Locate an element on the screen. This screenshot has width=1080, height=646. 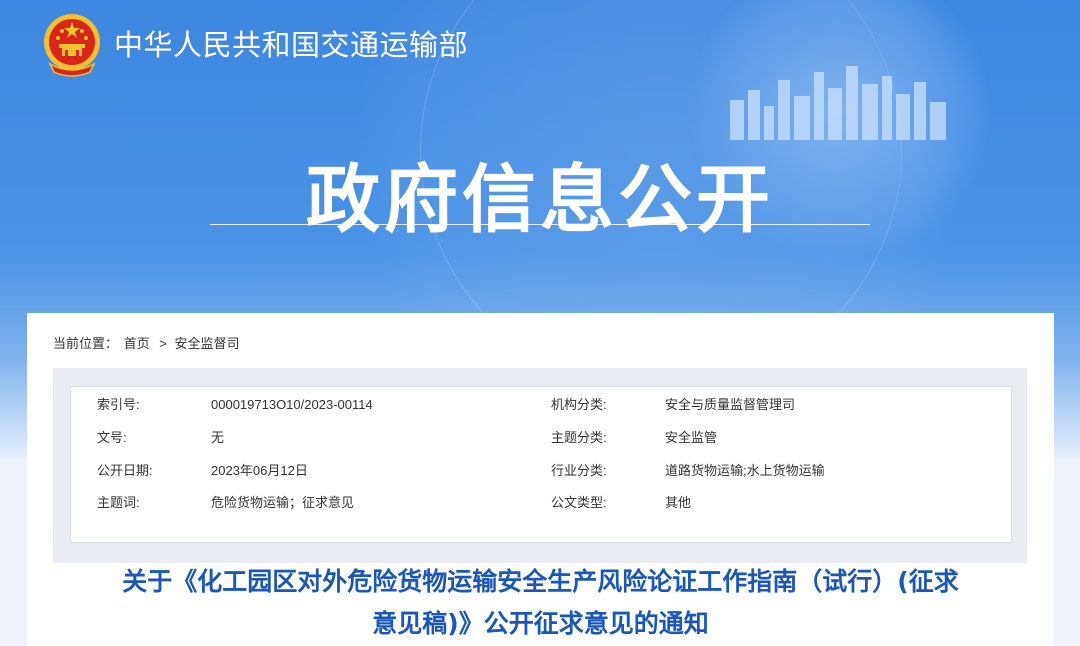
info-value: 安全监管 is located at coordinates (691, 437).